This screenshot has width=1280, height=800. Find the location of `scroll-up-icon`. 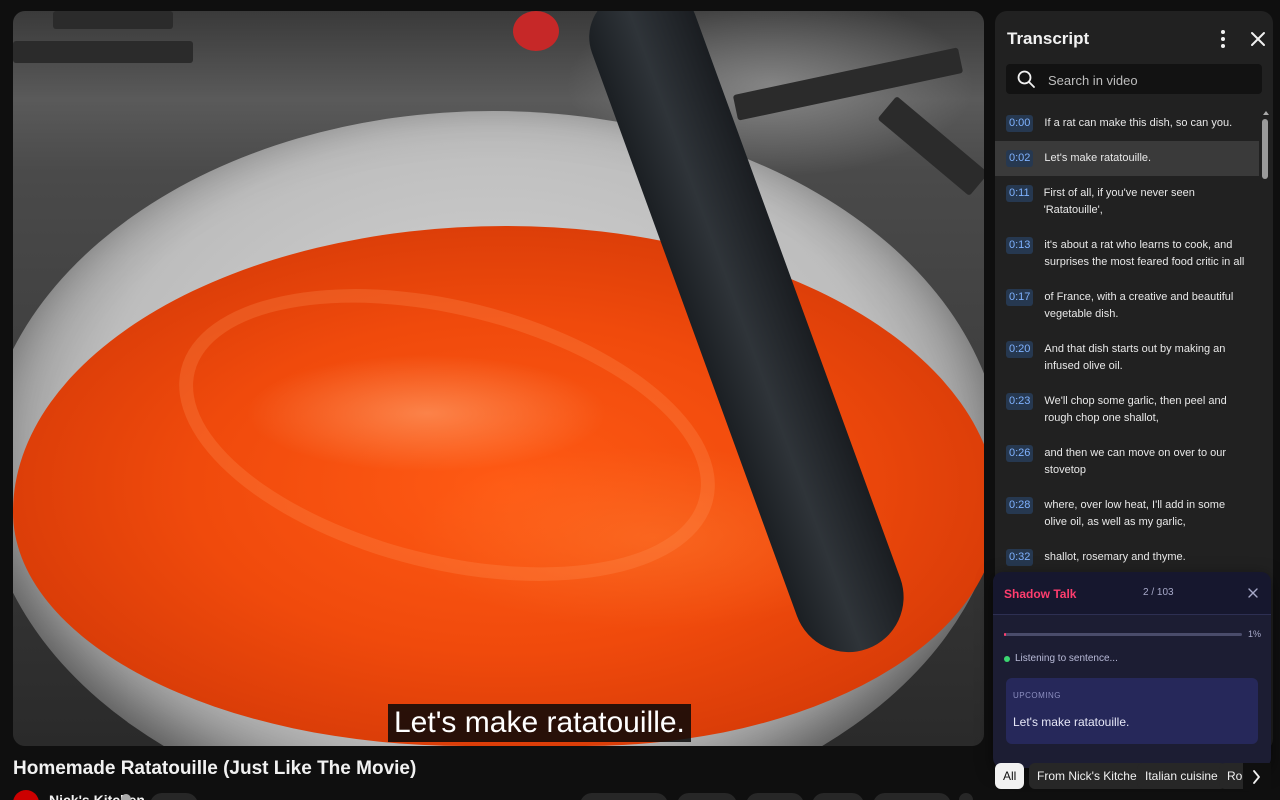

scroll-up-icon is located at coordinates (1266, 113).